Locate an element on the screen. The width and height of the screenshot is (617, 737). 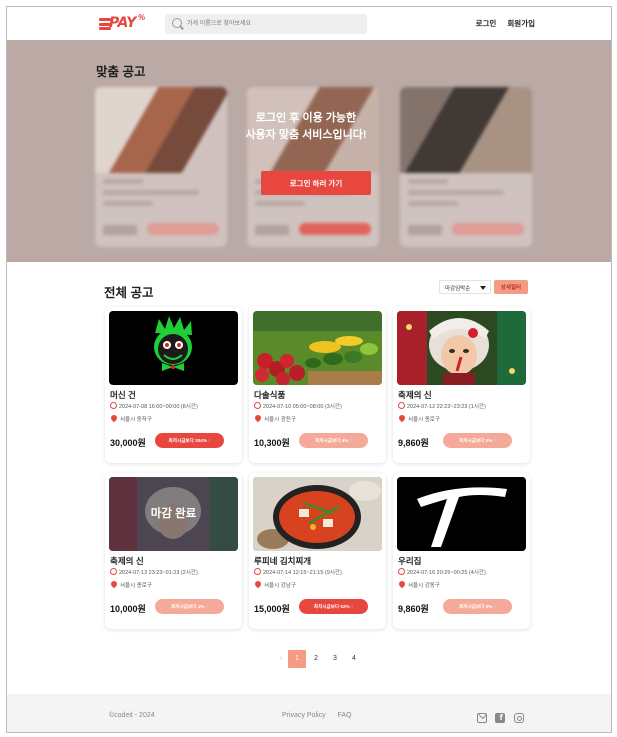
logo: PAY % is located at coordinates (123, 23).